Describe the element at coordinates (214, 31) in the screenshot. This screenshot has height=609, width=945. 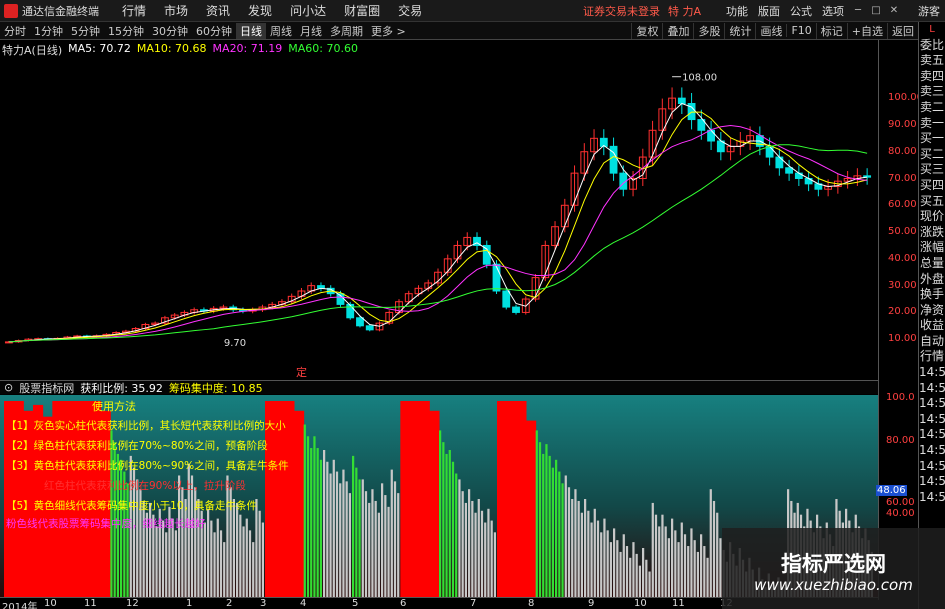
I see `period-60min: 60分钟` at that location.